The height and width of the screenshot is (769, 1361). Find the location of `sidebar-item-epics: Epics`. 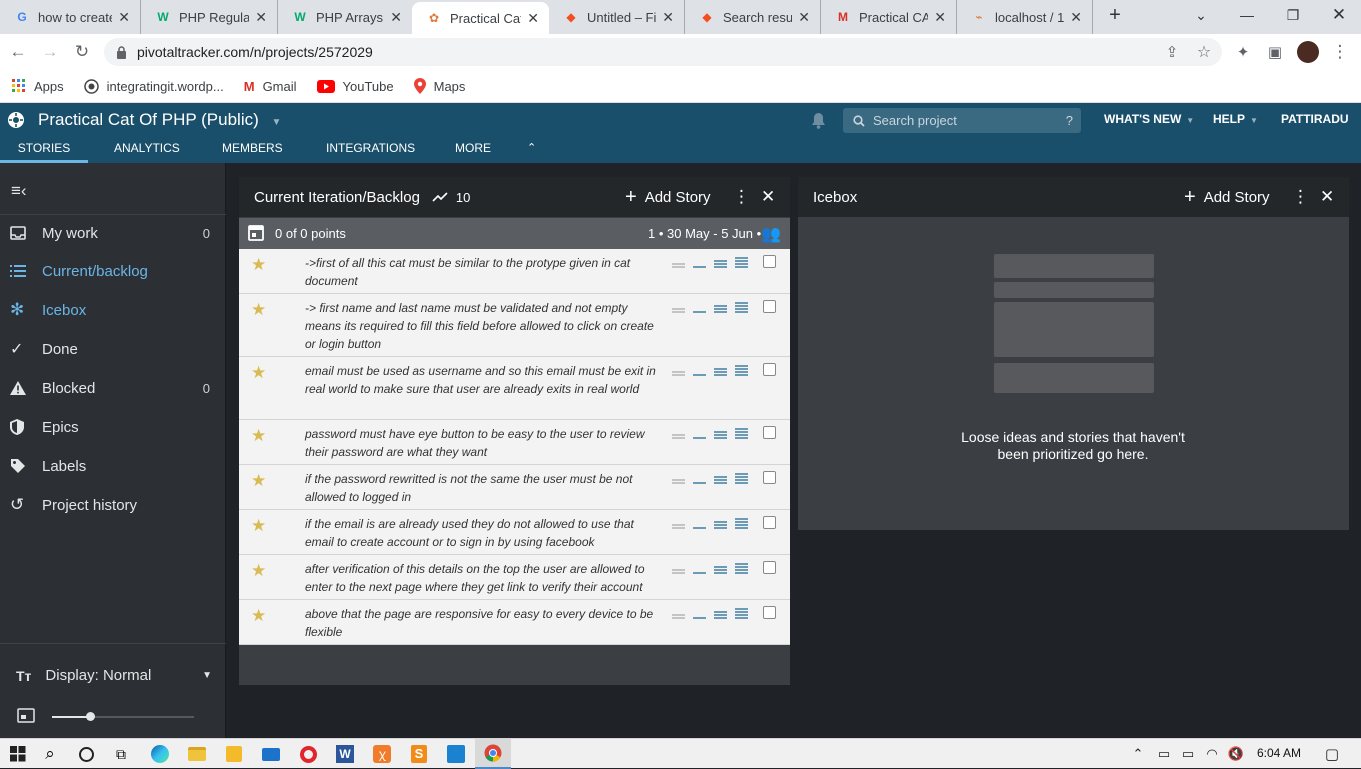

sidebar-item-epics: Epics is located at coordinates (113, 427).